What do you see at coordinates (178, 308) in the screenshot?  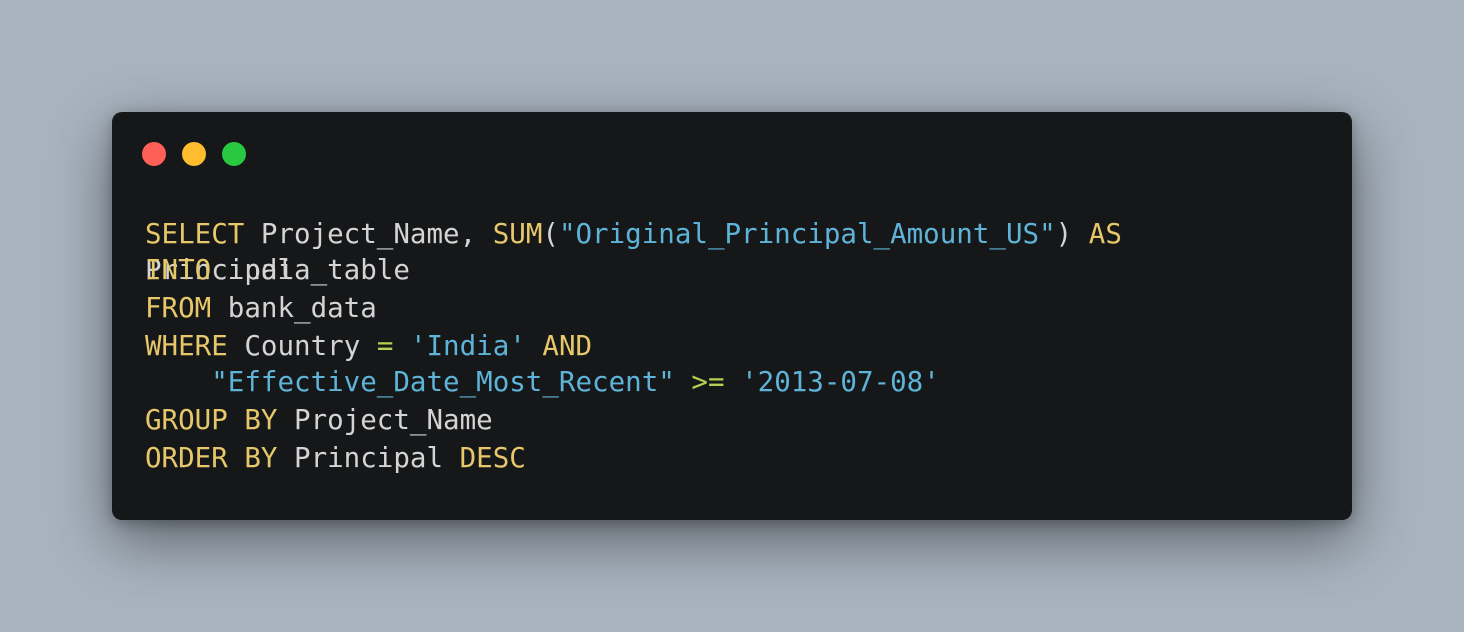 I see `code-token-keyword: FROM` at bounding box center [178, 308].